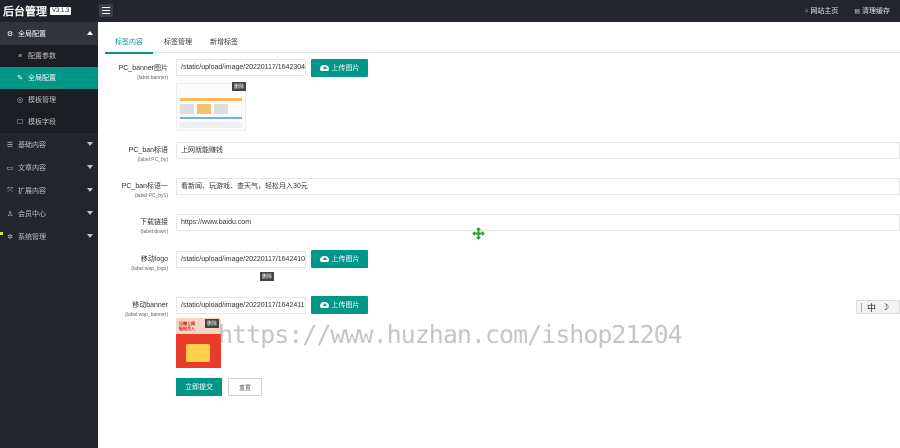 The image size is (900, 448). I want to click on top-links: ⌂ 网站主页 ▤ 清理缓存, so click(847, 11).